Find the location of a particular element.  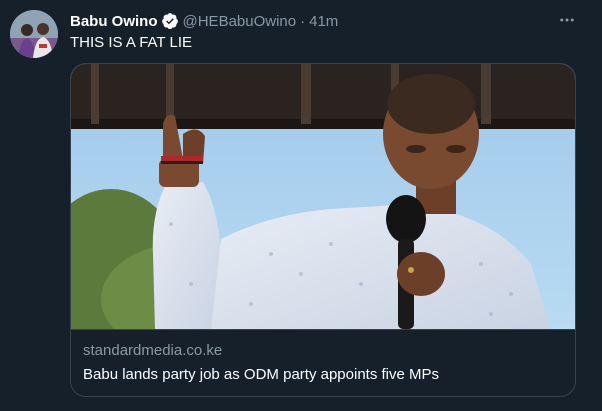

tweet-timestamp: 41m is located at coordinates (323, 21).